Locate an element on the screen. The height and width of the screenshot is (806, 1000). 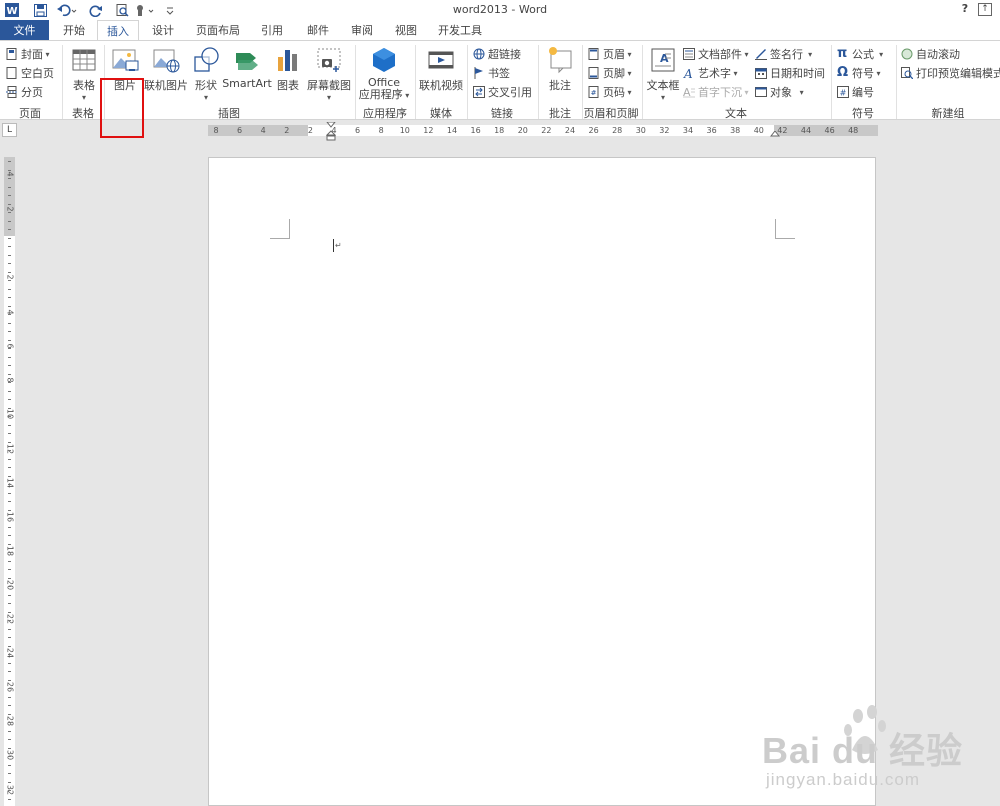
comment-button: 批注 is located at coordinates (560, 69).